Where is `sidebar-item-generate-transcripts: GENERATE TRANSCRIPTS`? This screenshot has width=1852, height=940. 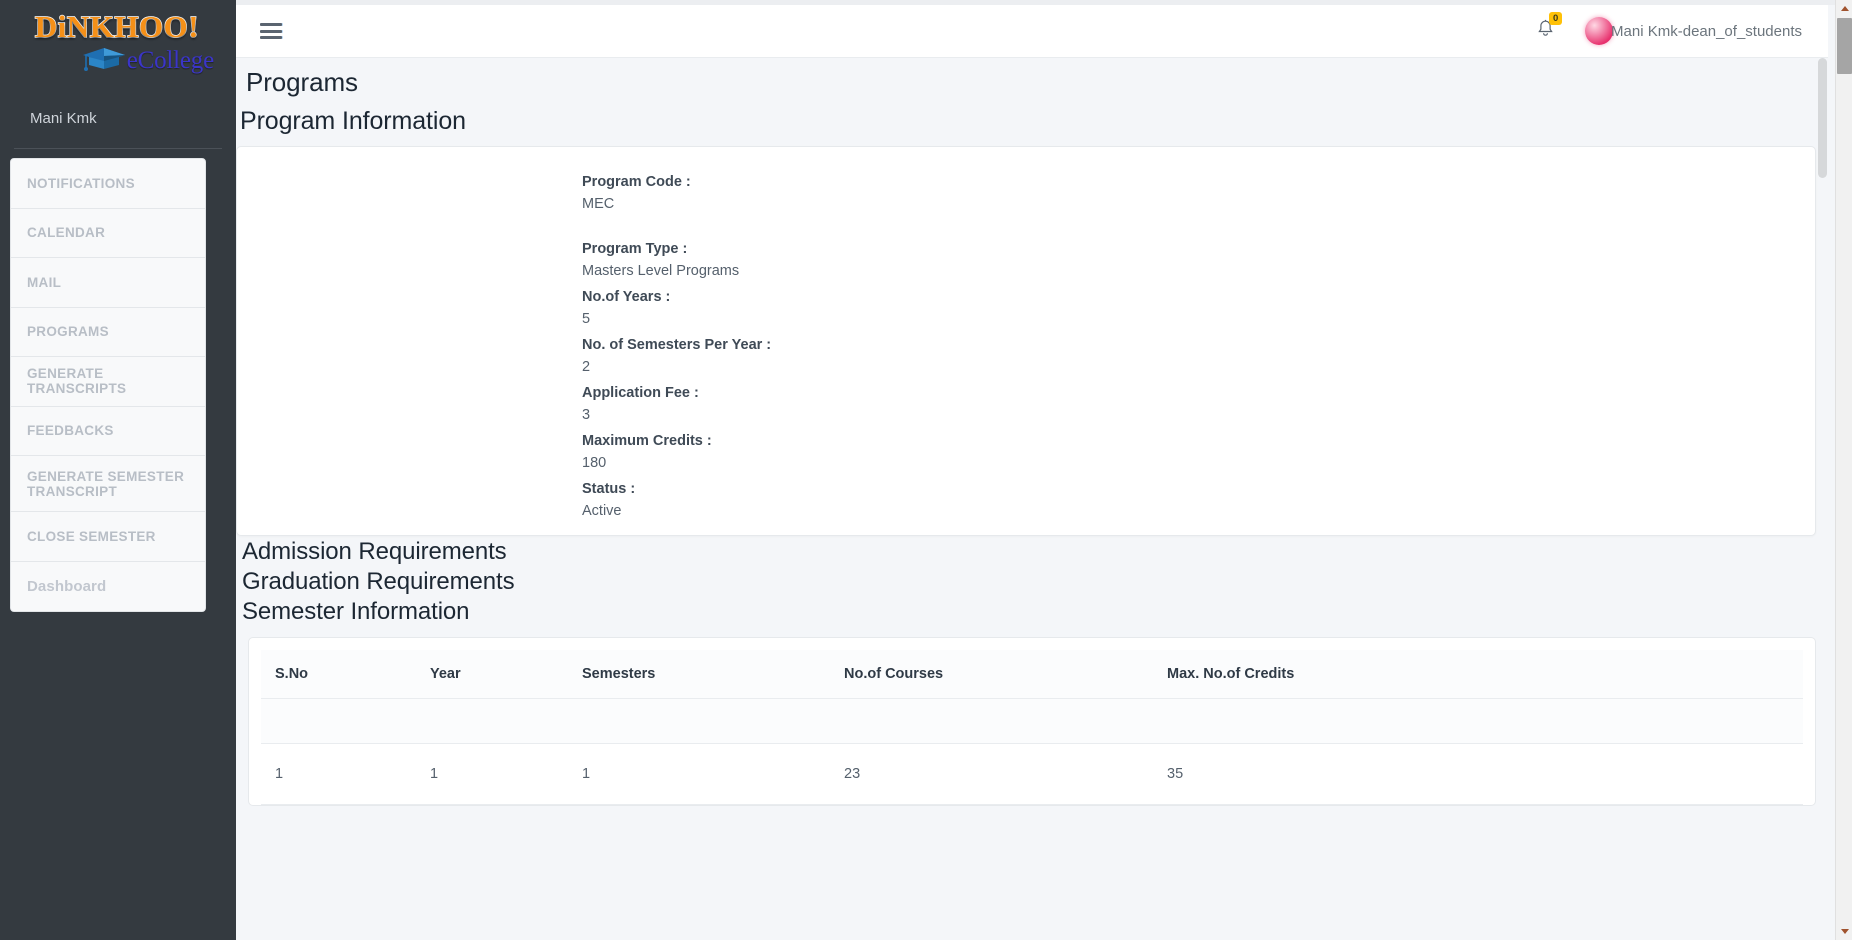
sidebar-item-generate-transcripts: GENERATE TRANSCRIPTS is located at coordinates (108, 382).